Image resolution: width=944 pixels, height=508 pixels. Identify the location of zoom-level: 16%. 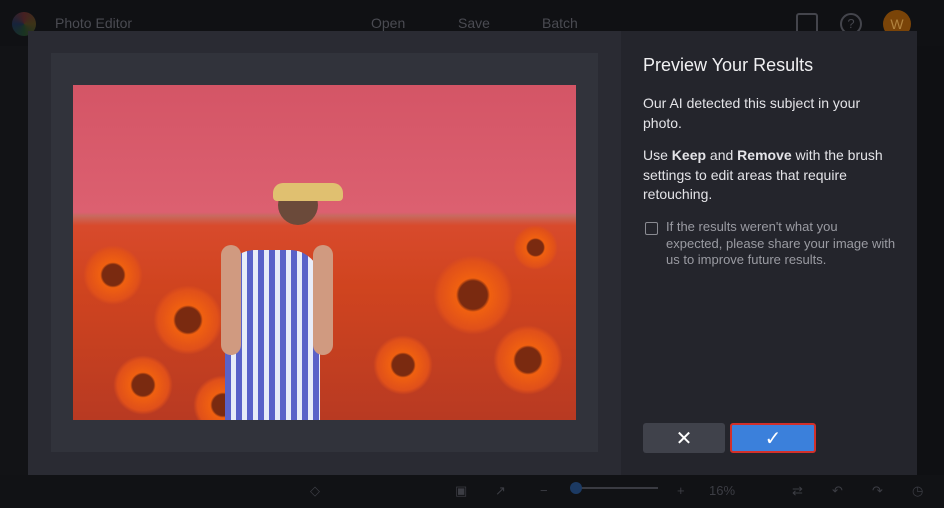
(722, 490).